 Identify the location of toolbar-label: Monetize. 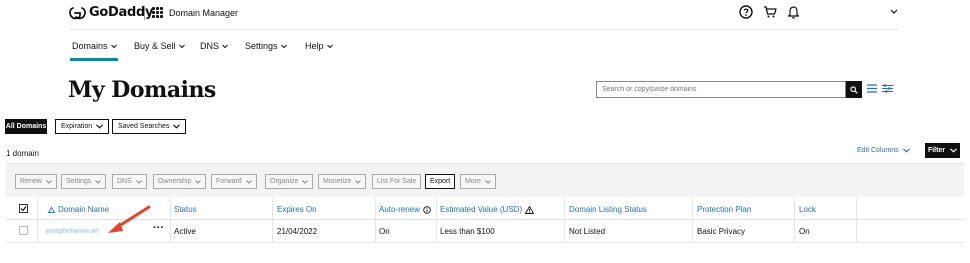
(337, 181).